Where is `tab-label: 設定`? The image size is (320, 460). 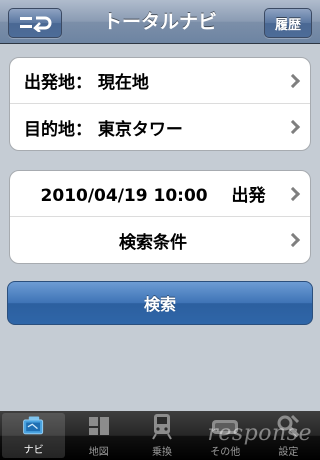
tab-label: 設定 is located at coordinates (288, 452).